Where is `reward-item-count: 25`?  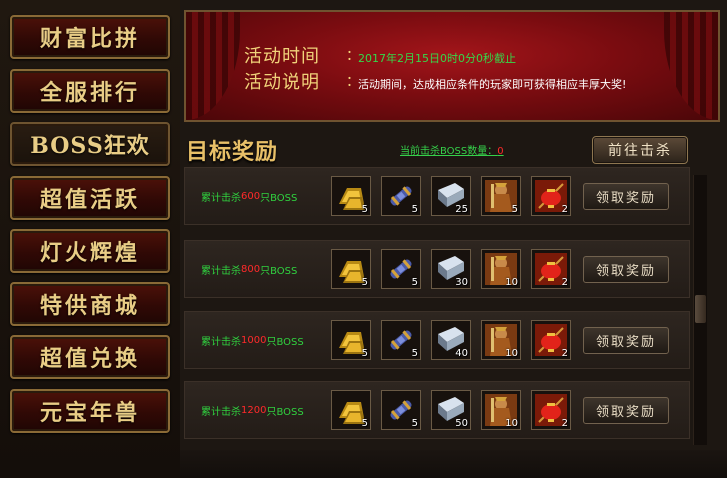
reward-item-count: 25 is located at coordinates (461, 209).